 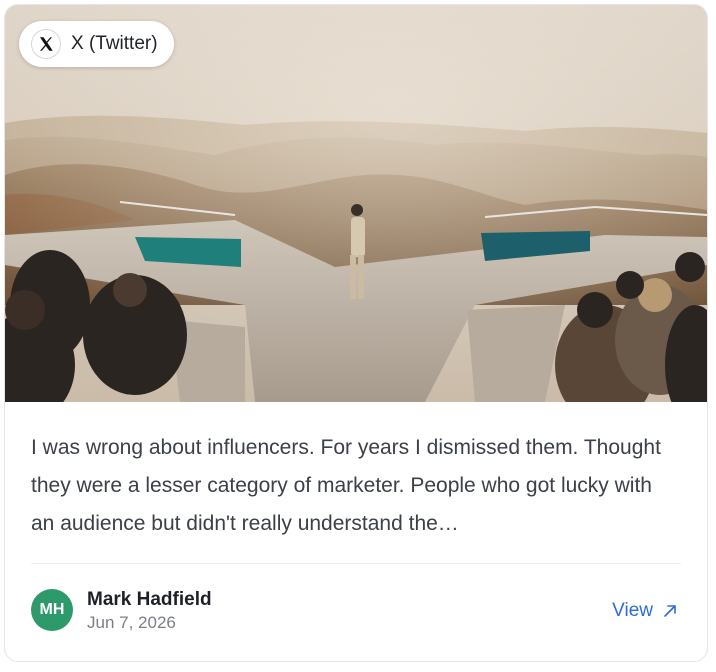 I want to click on x-logo-icon, so click(x=46, y=44).